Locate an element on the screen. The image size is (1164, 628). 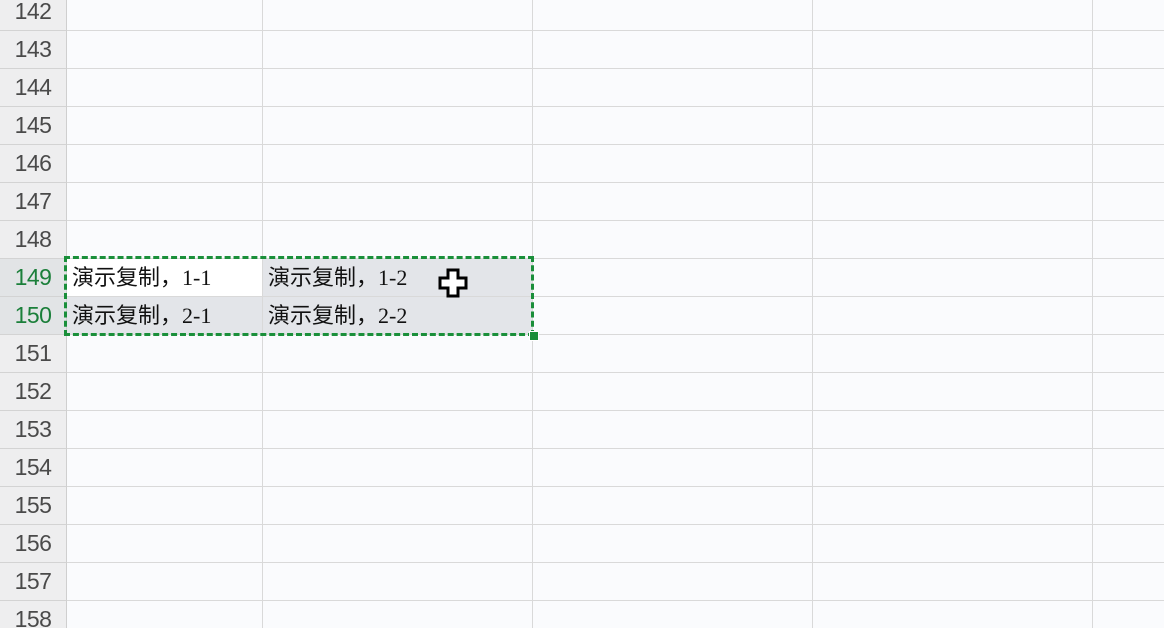
row-header: 156 is located at coordinates (33, 544).